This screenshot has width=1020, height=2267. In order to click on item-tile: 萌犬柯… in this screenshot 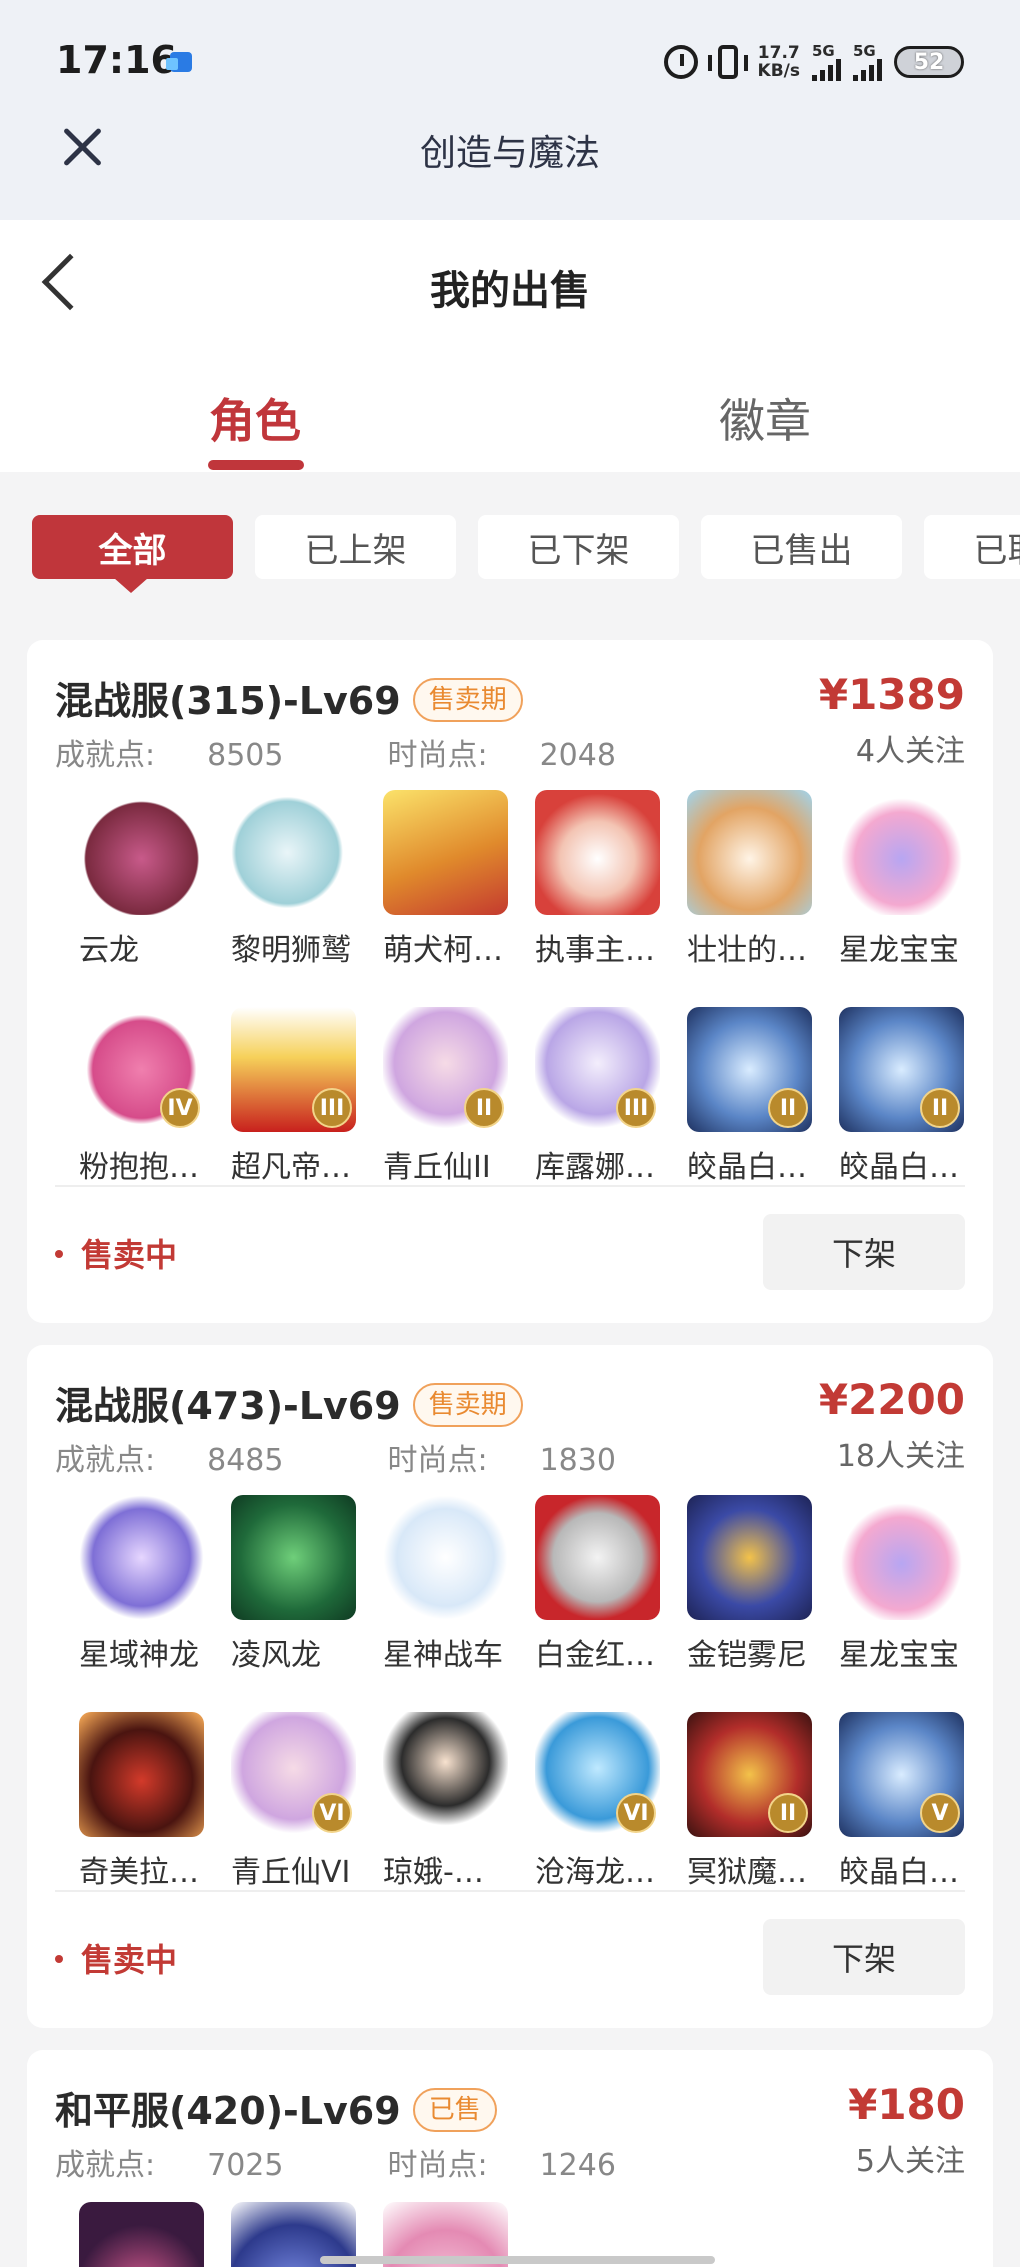, I will do `click(445, 879)`.